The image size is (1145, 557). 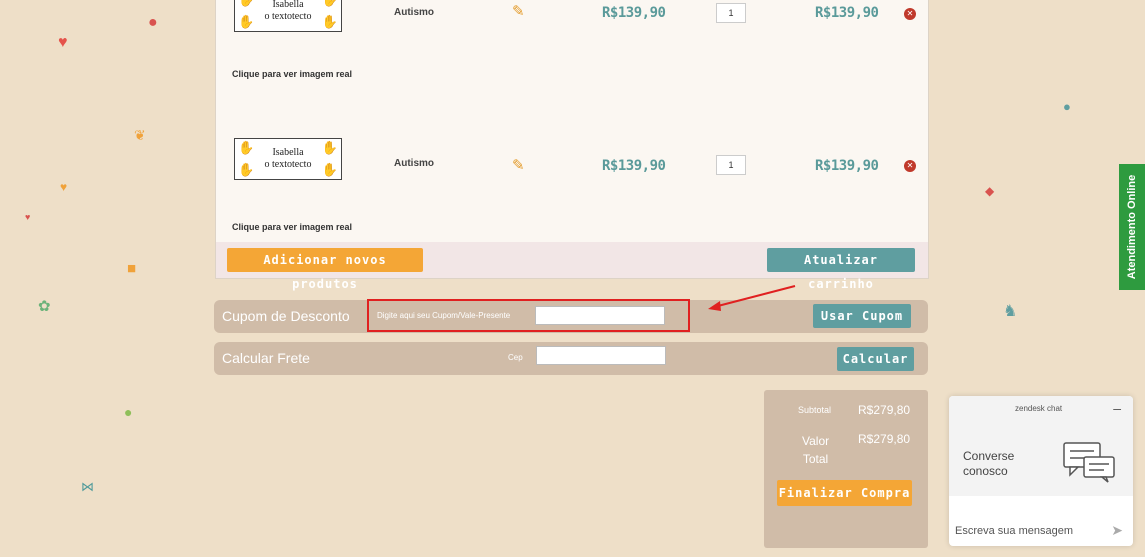 I want to click on gift-sticker: ■, so click(x=132, y=268).